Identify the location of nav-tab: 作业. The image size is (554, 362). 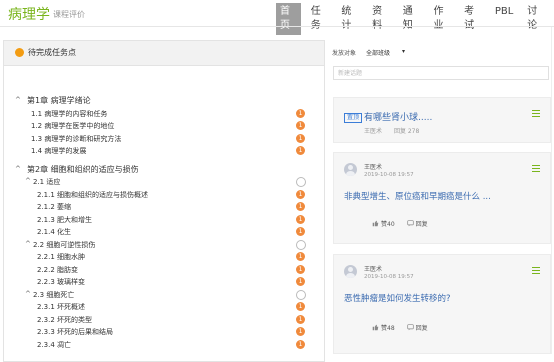
(441, 19).